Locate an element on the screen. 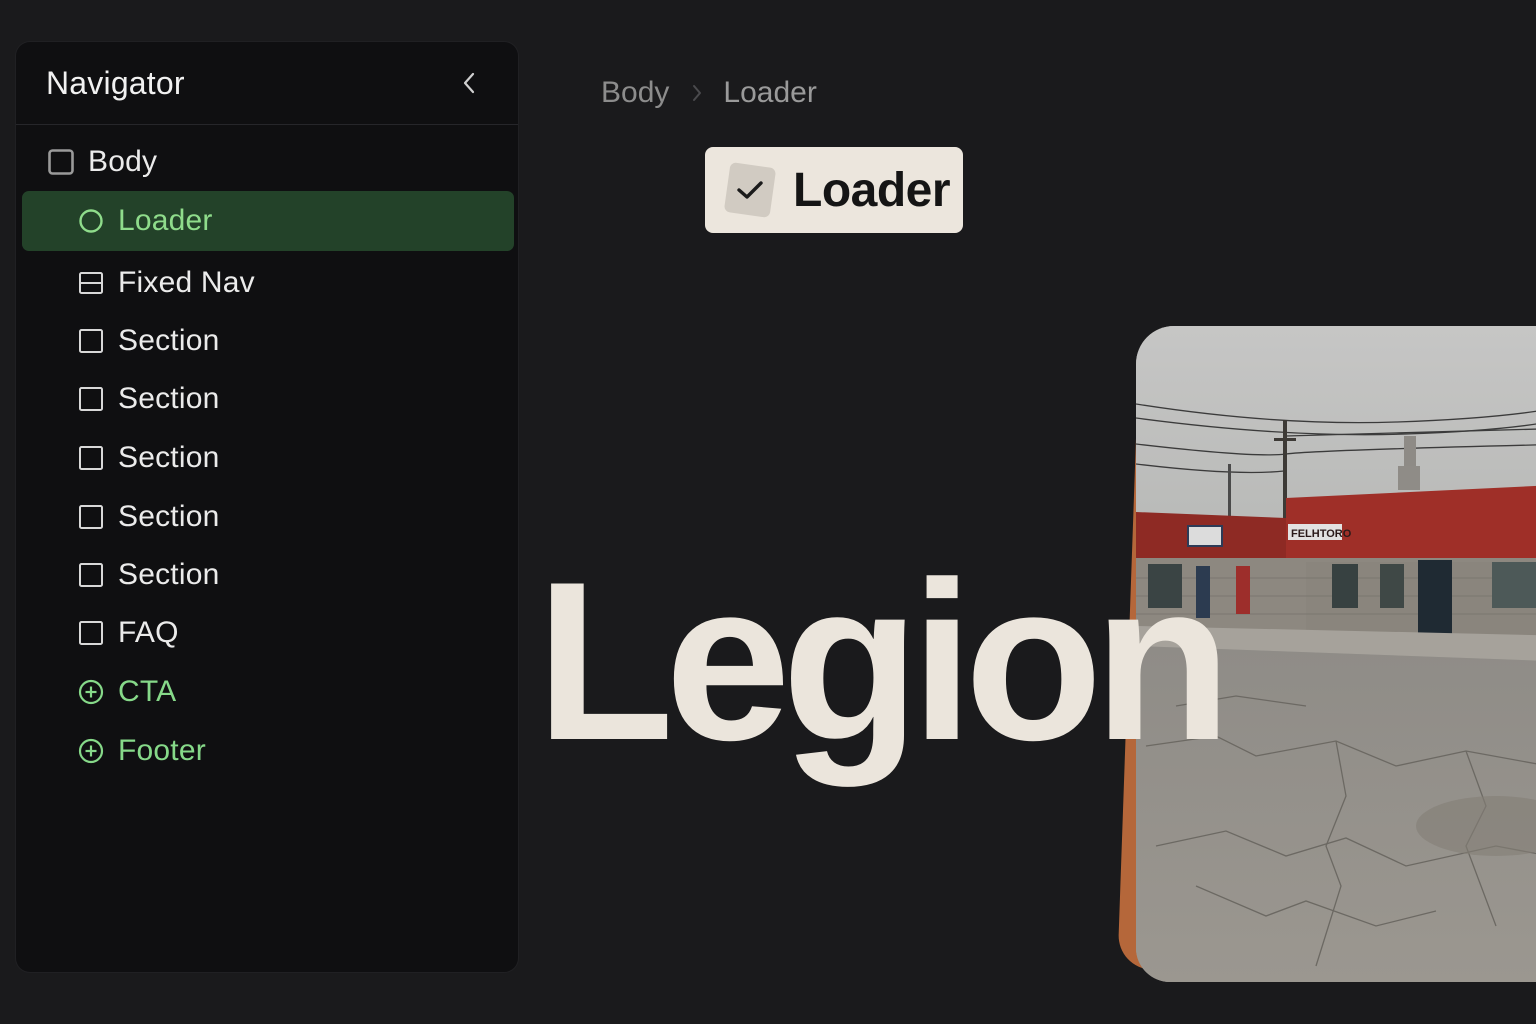  tree-item-label: Footer is located at coordinates (162, 750).